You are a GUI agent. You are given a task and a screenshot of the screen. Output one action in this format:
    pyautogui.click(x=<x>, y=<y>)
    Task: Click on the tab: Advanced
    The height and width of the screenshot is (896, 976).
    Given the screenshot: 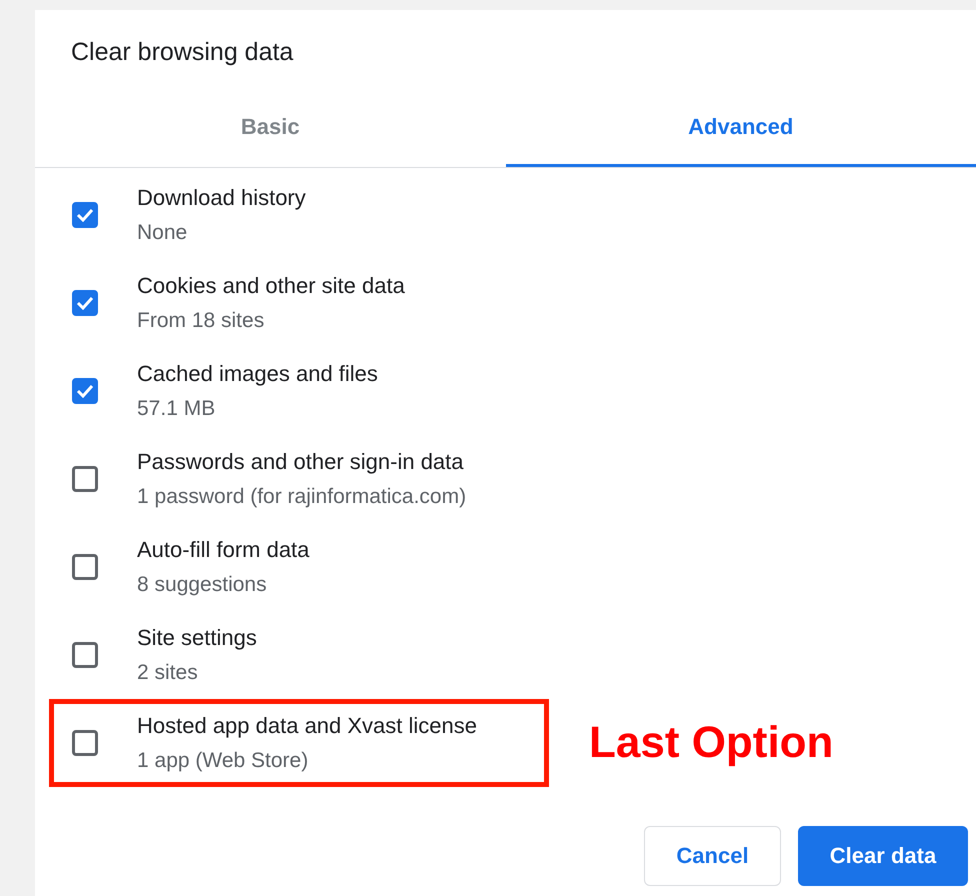 What is the action you would take?
    pyautogui.click(x=741, y=128)
    